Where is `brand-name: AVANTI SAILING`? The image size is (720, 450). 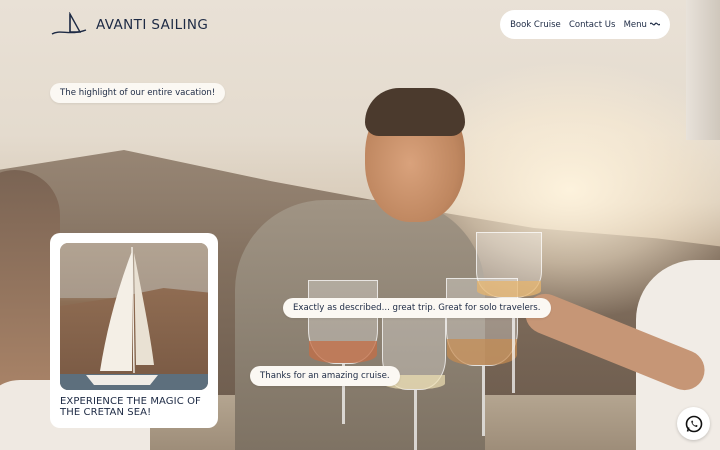
brand-name: AVANTI SAILING is located at coordinates (152, 25).